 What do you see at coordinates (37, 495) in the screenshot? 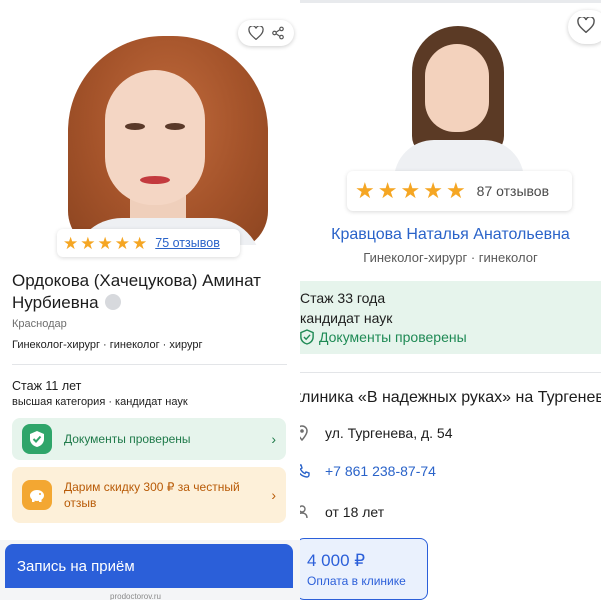
I see `piggy-bank-icon` at bounding box center [37, 495].